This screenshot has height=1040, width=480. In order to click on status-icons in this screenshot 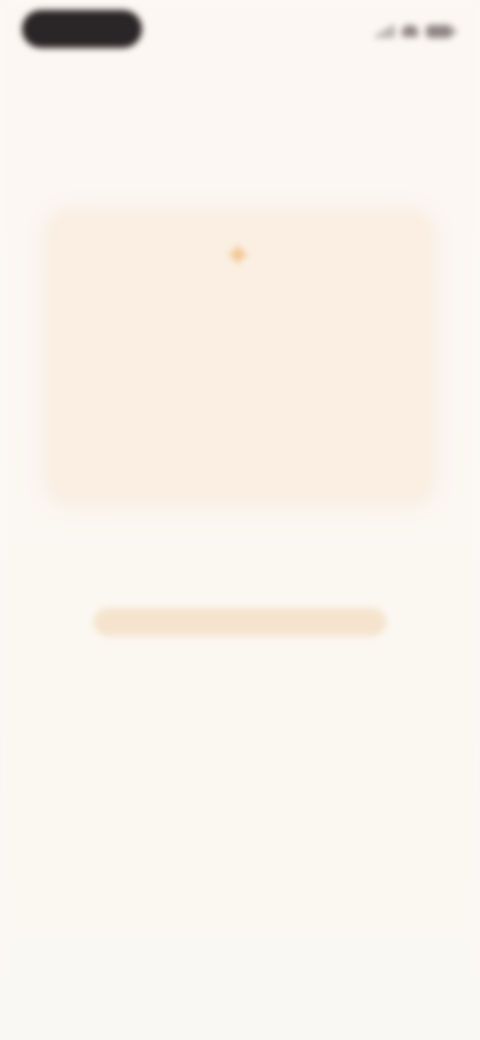, I will do `click(416, 31)`.